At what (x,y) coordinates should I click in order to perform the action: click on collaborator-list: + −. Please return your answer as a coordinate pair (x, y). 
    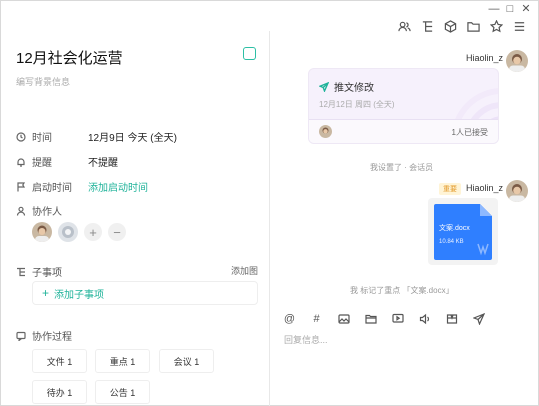
    Looking at the image, I should click on (79, 232).